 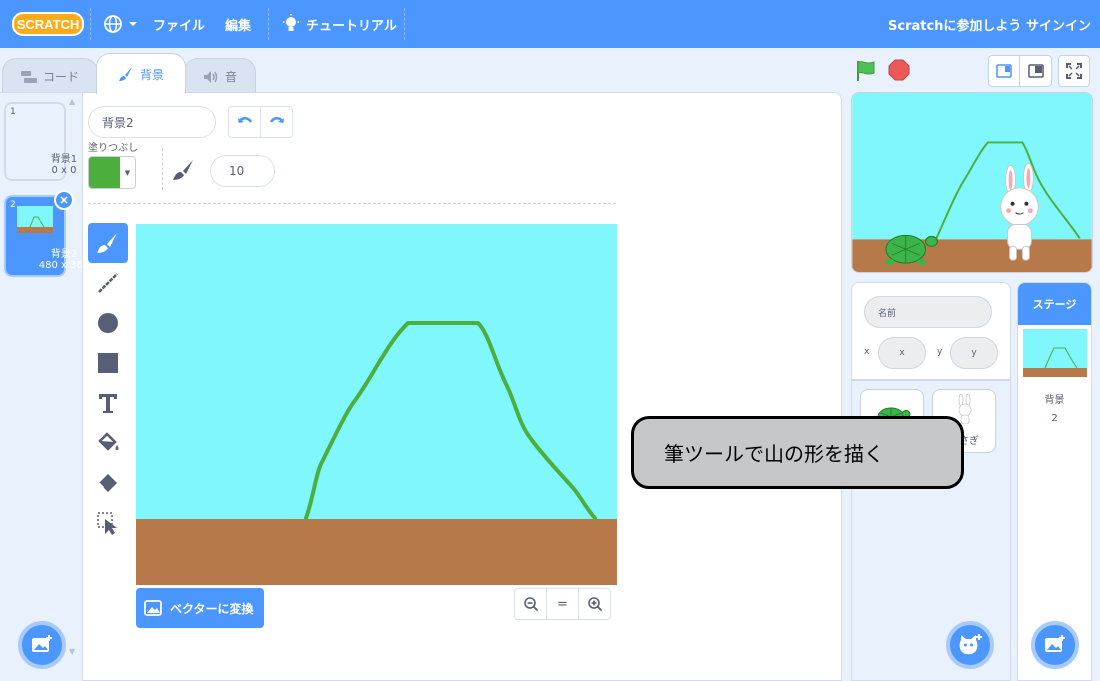 I want to click on tab-code-label: コード, so click(x=60, y=77).